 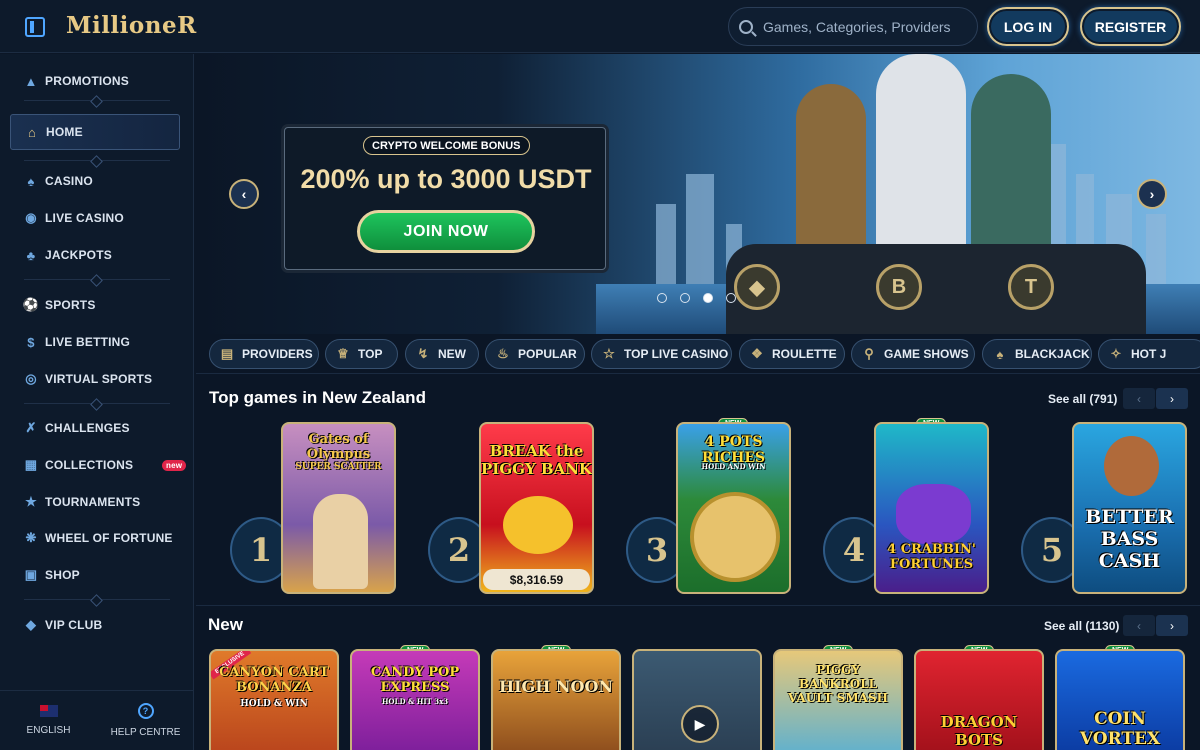 I want to click on game-card-gates-of-olympus: Gates of Olympus SUPER SCATTER, so click(x=338, y=508).